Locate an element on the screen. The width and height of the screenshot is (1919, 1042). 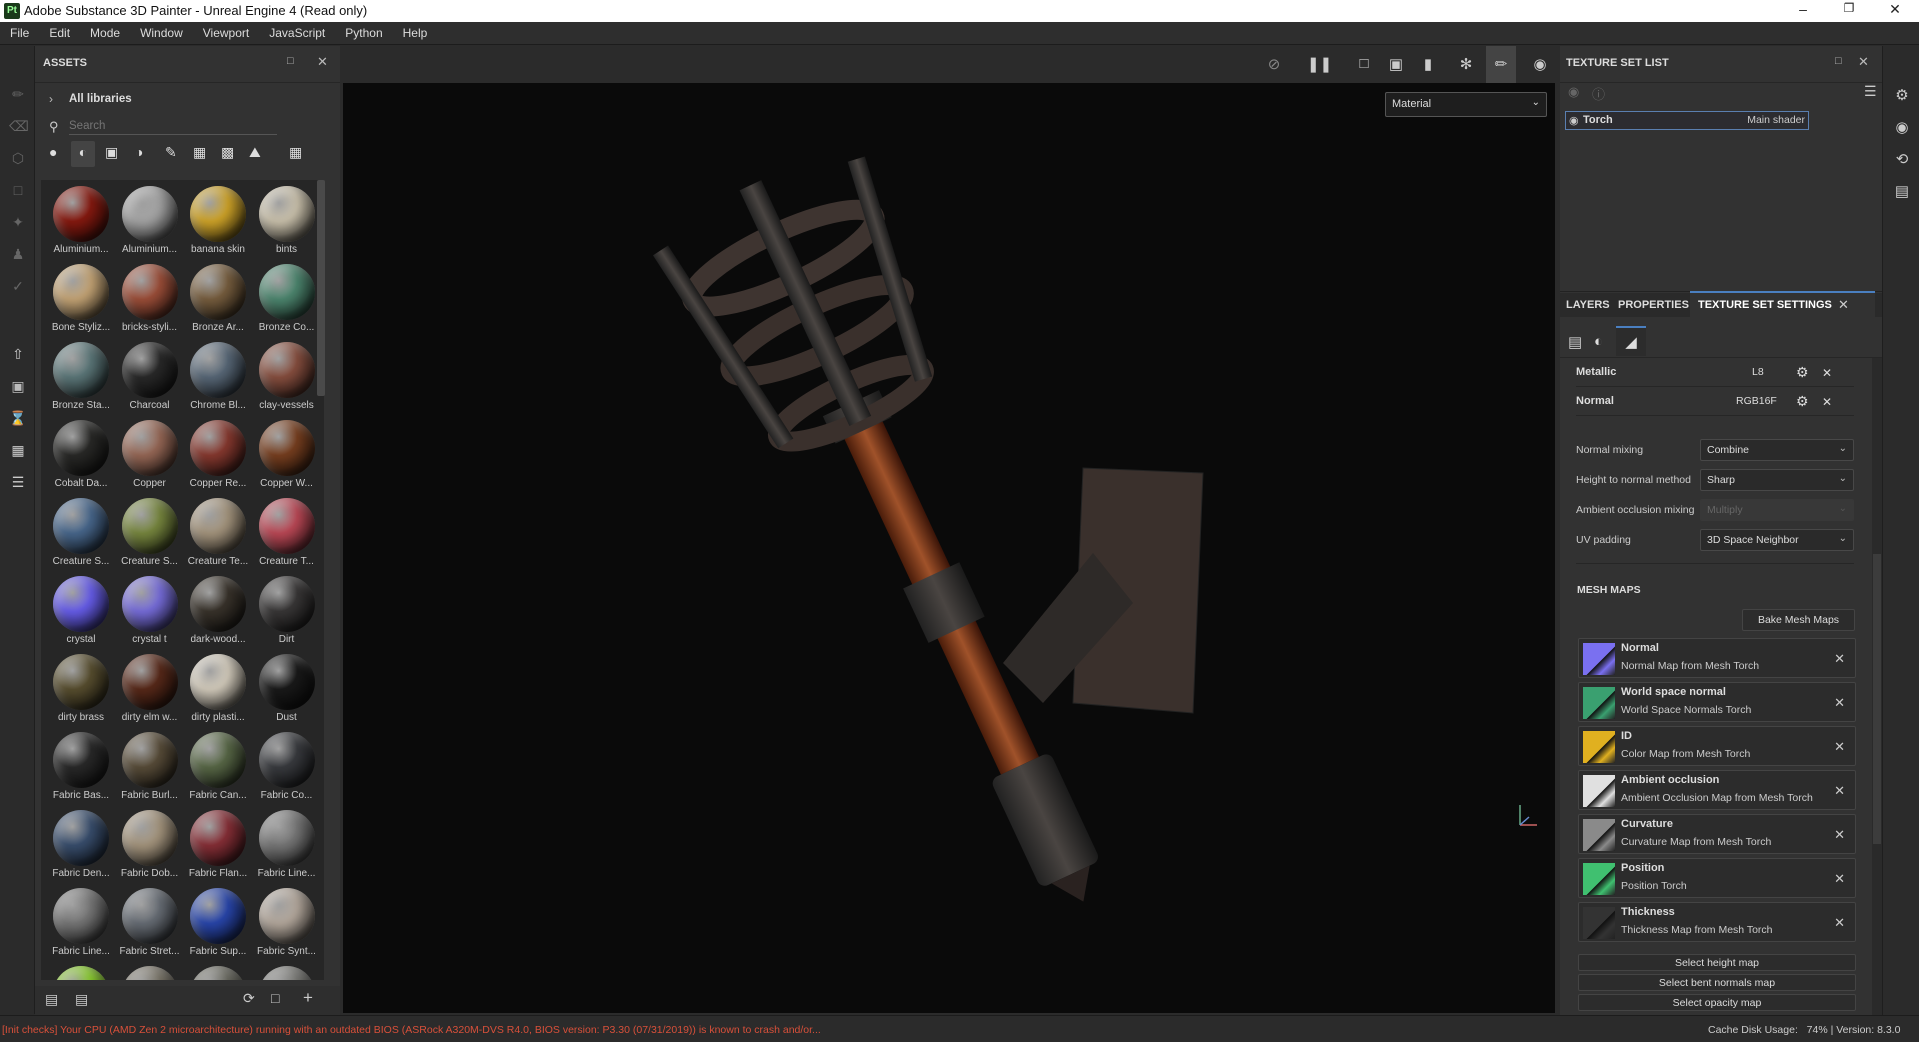
save-preset-icon: ▤ is located at coordinates (51, 999).